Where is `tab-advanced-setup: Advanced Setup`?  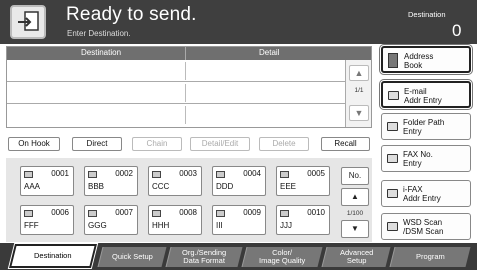 tab-advanced-setup: Advanced Setup is located at coordinates (356, 257).